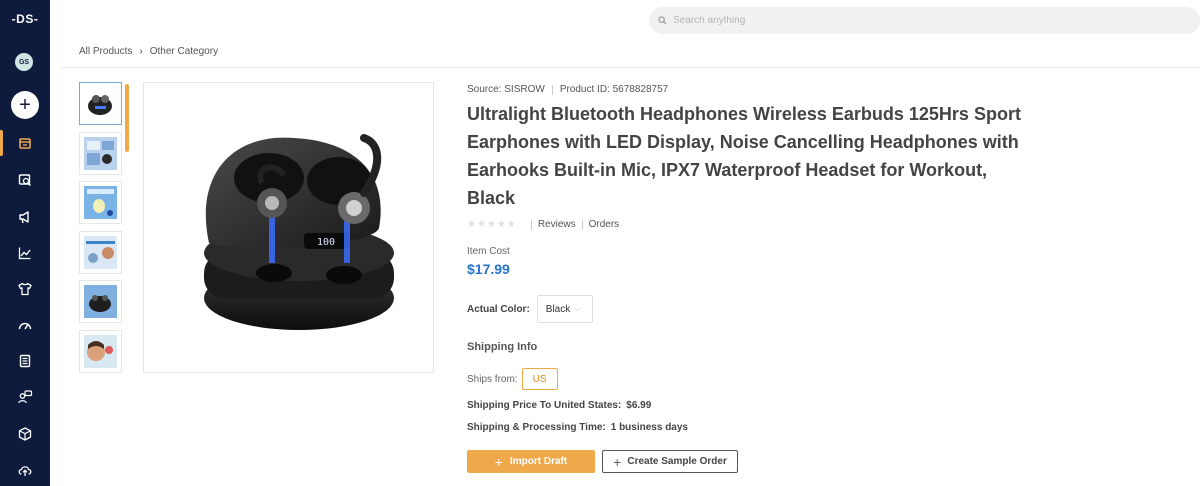 The height and width of the screenshot is (486, 1200). I want to click on svg-text: 100, so click(325, 242).